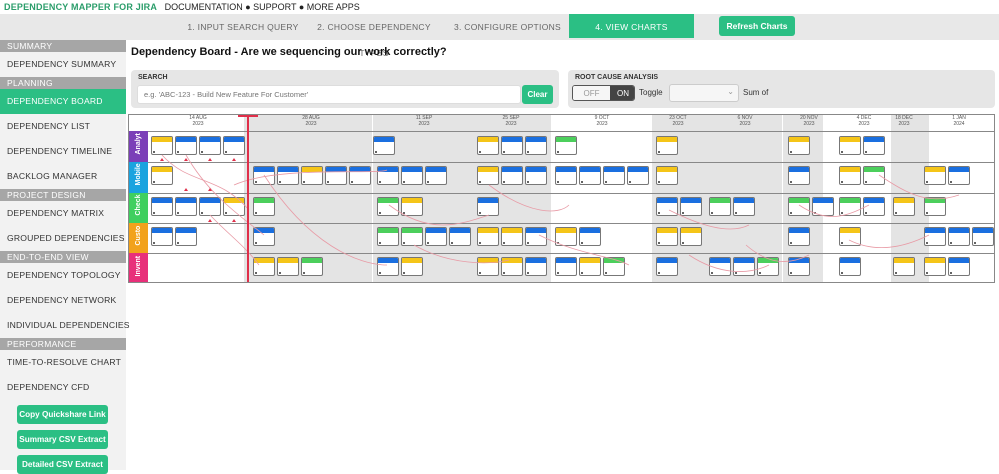 The image size is (999, 474). Describe the element at coordinates (63, 275) in the screenshot. I see `sidebar-item-dependency-topology: DEPENDENCY TOPOLOGY` at that location.